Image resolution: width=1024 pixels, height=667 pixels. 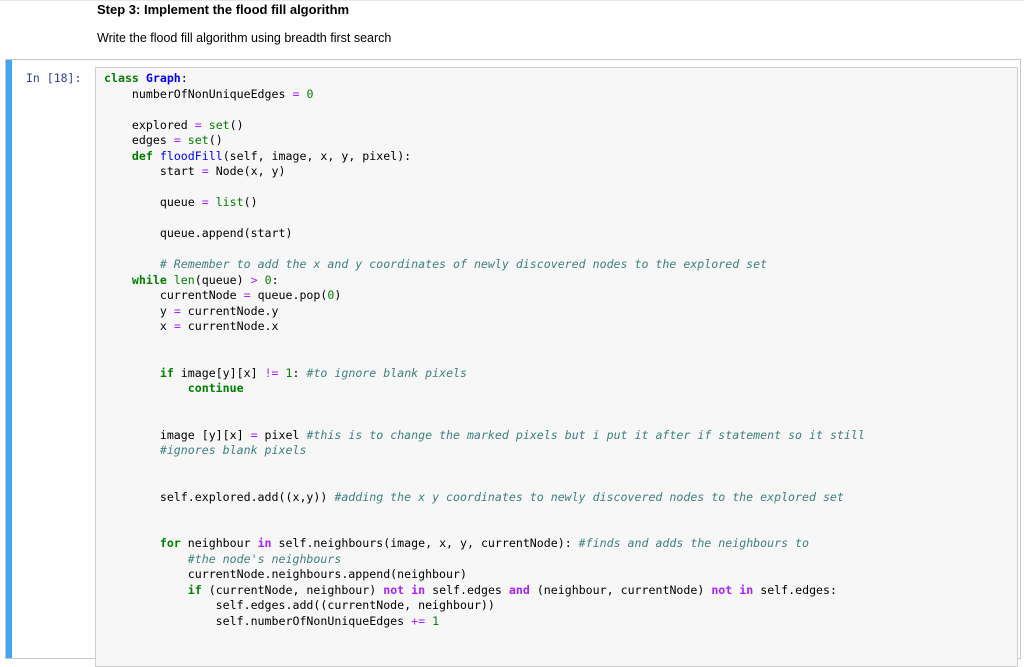 What do you see at coordinates (153, 202) in the screenshot?
I see `code-token: queue` at bounding box center [153, 202].